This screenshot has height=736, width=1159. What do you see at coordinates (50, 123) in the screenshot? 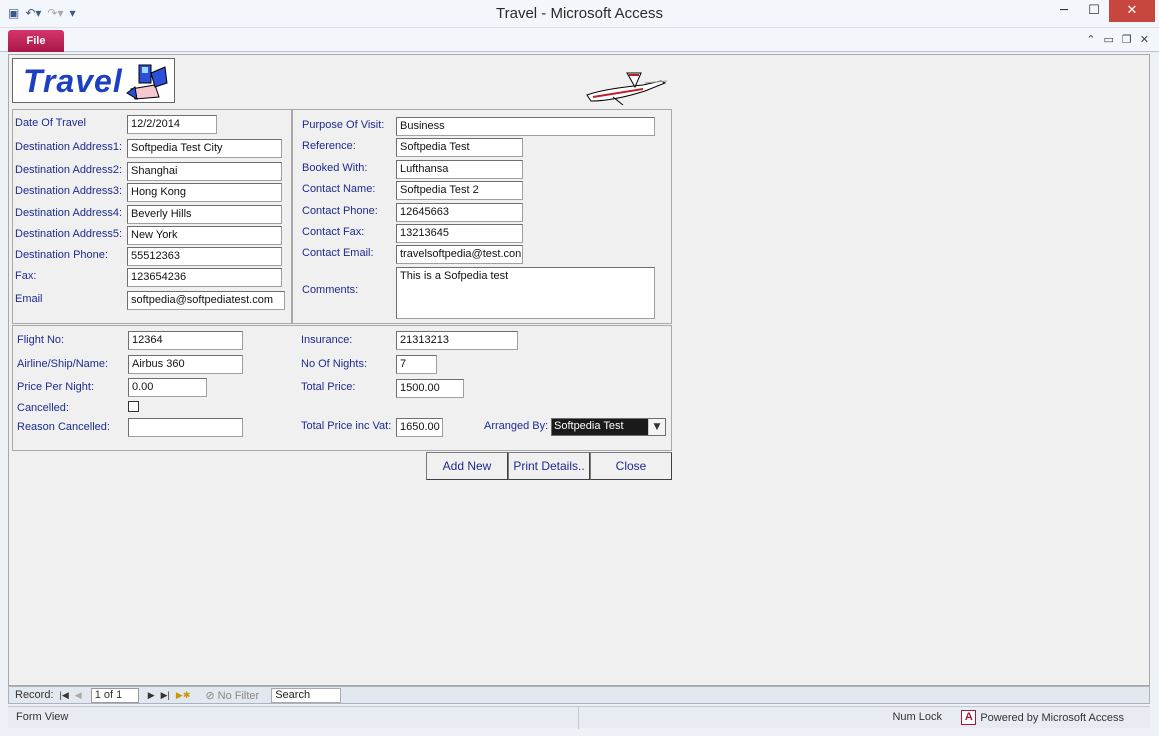
I see `date-of-travel-label: Date Of Travel` at bounding box center [50, 123].